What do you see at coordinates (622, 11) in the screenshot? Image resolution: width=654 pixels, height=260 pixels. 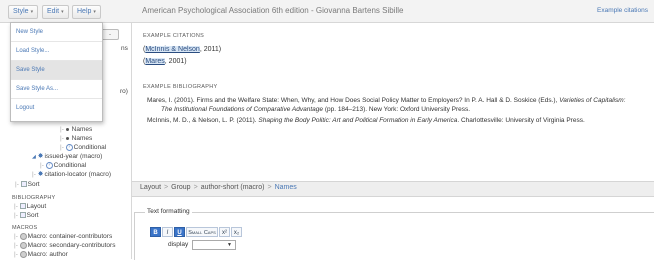 I see `example-citations-link: Example citations` at bounding box center [622, 11].